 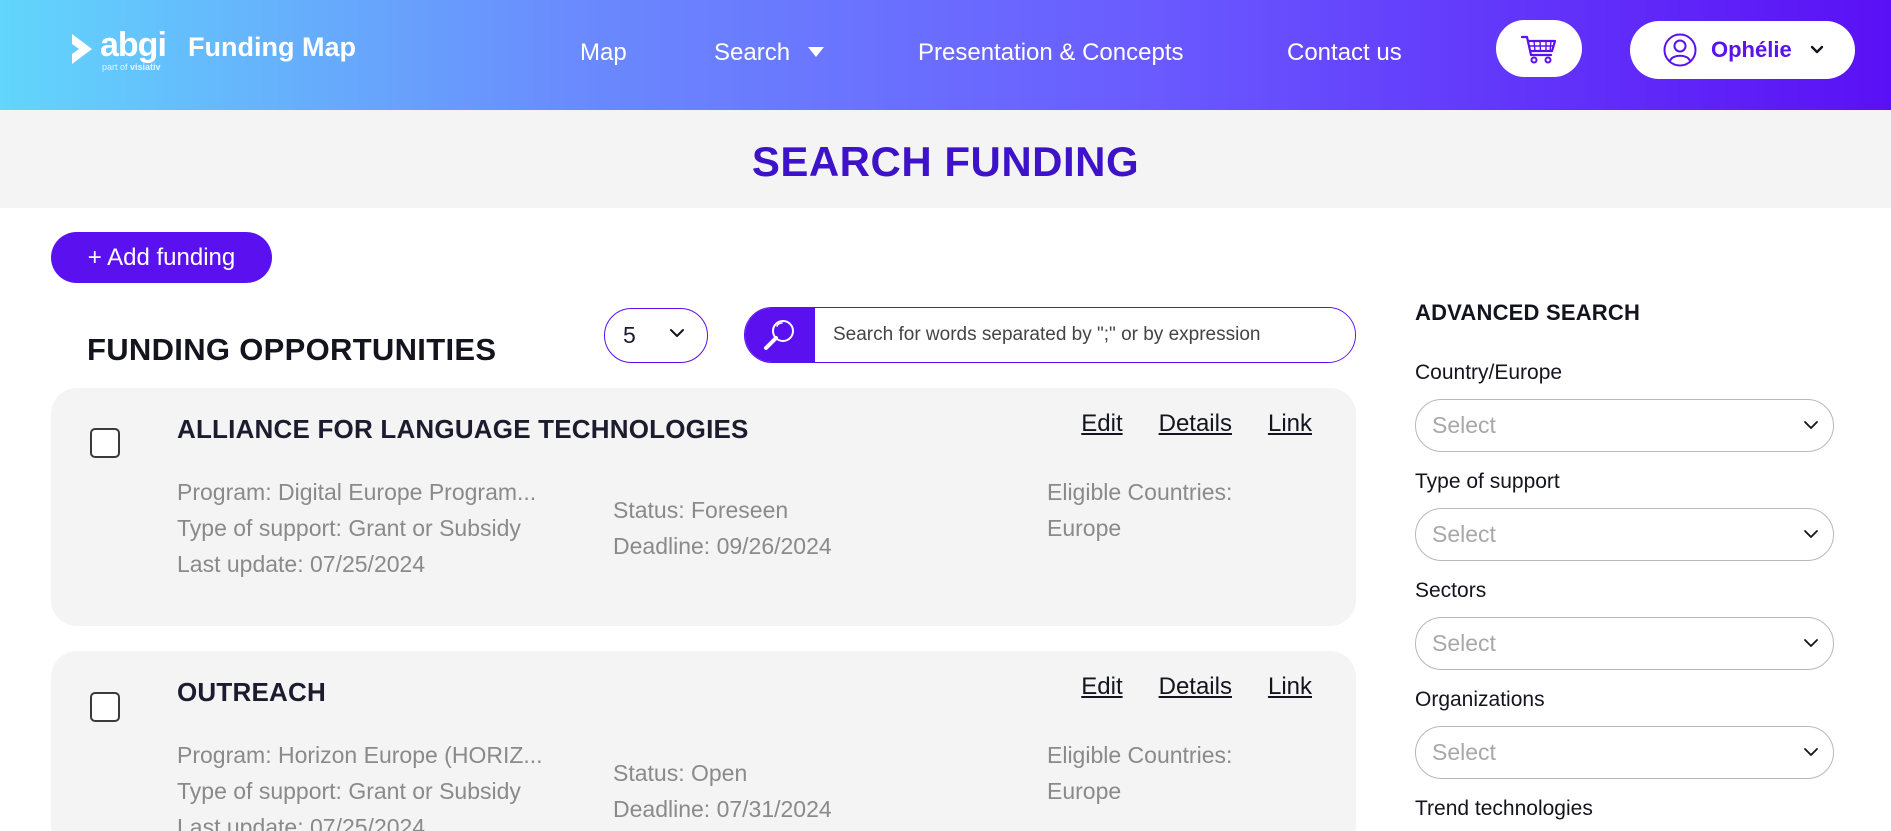 What do you see at coordinates (292, 349) in the screenshot?
I see `section-title: FUNDING OPPORTUNITIES` at bounding box center [292, 349].